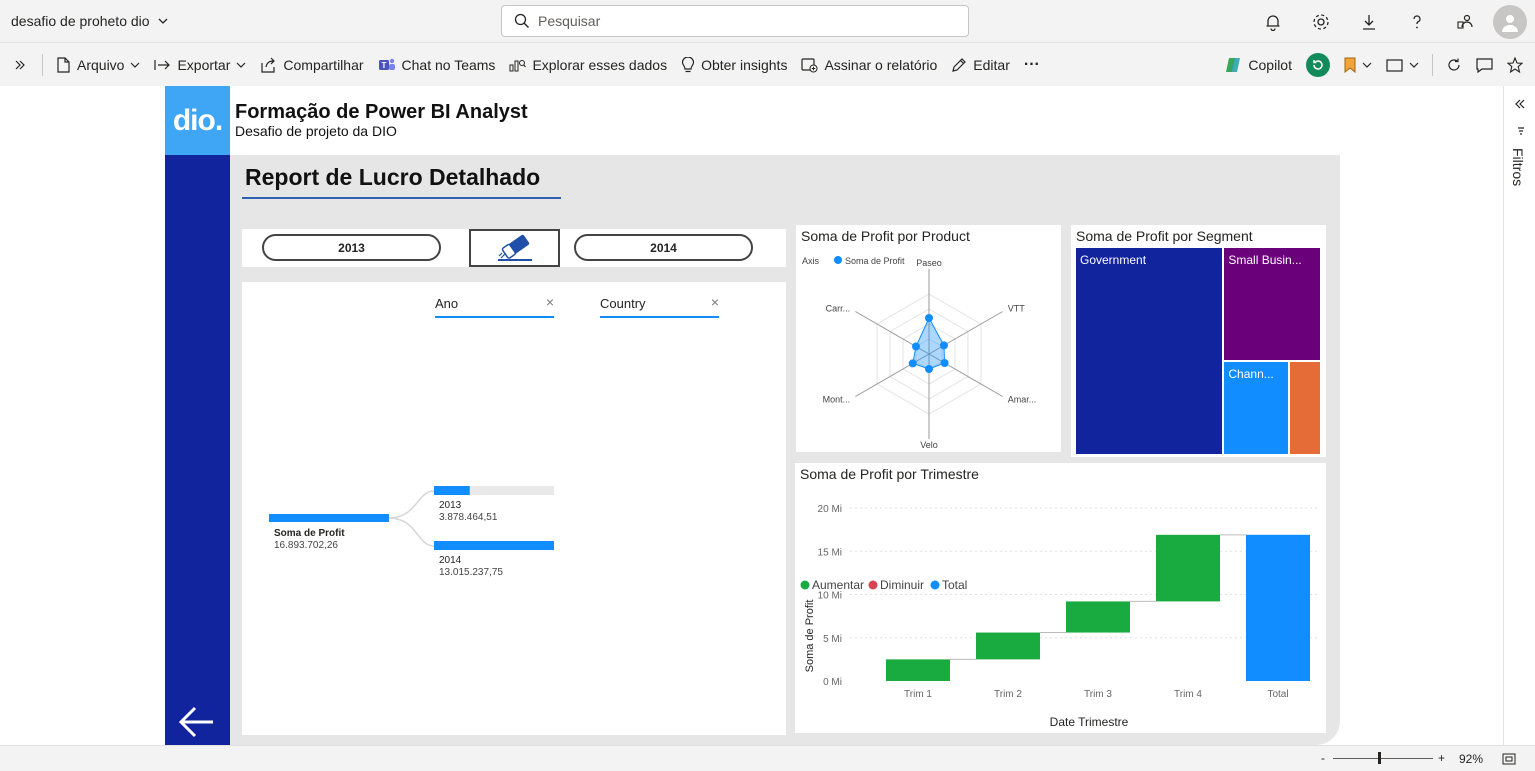  I want to click on child-bar-2013, so click(452, 490).